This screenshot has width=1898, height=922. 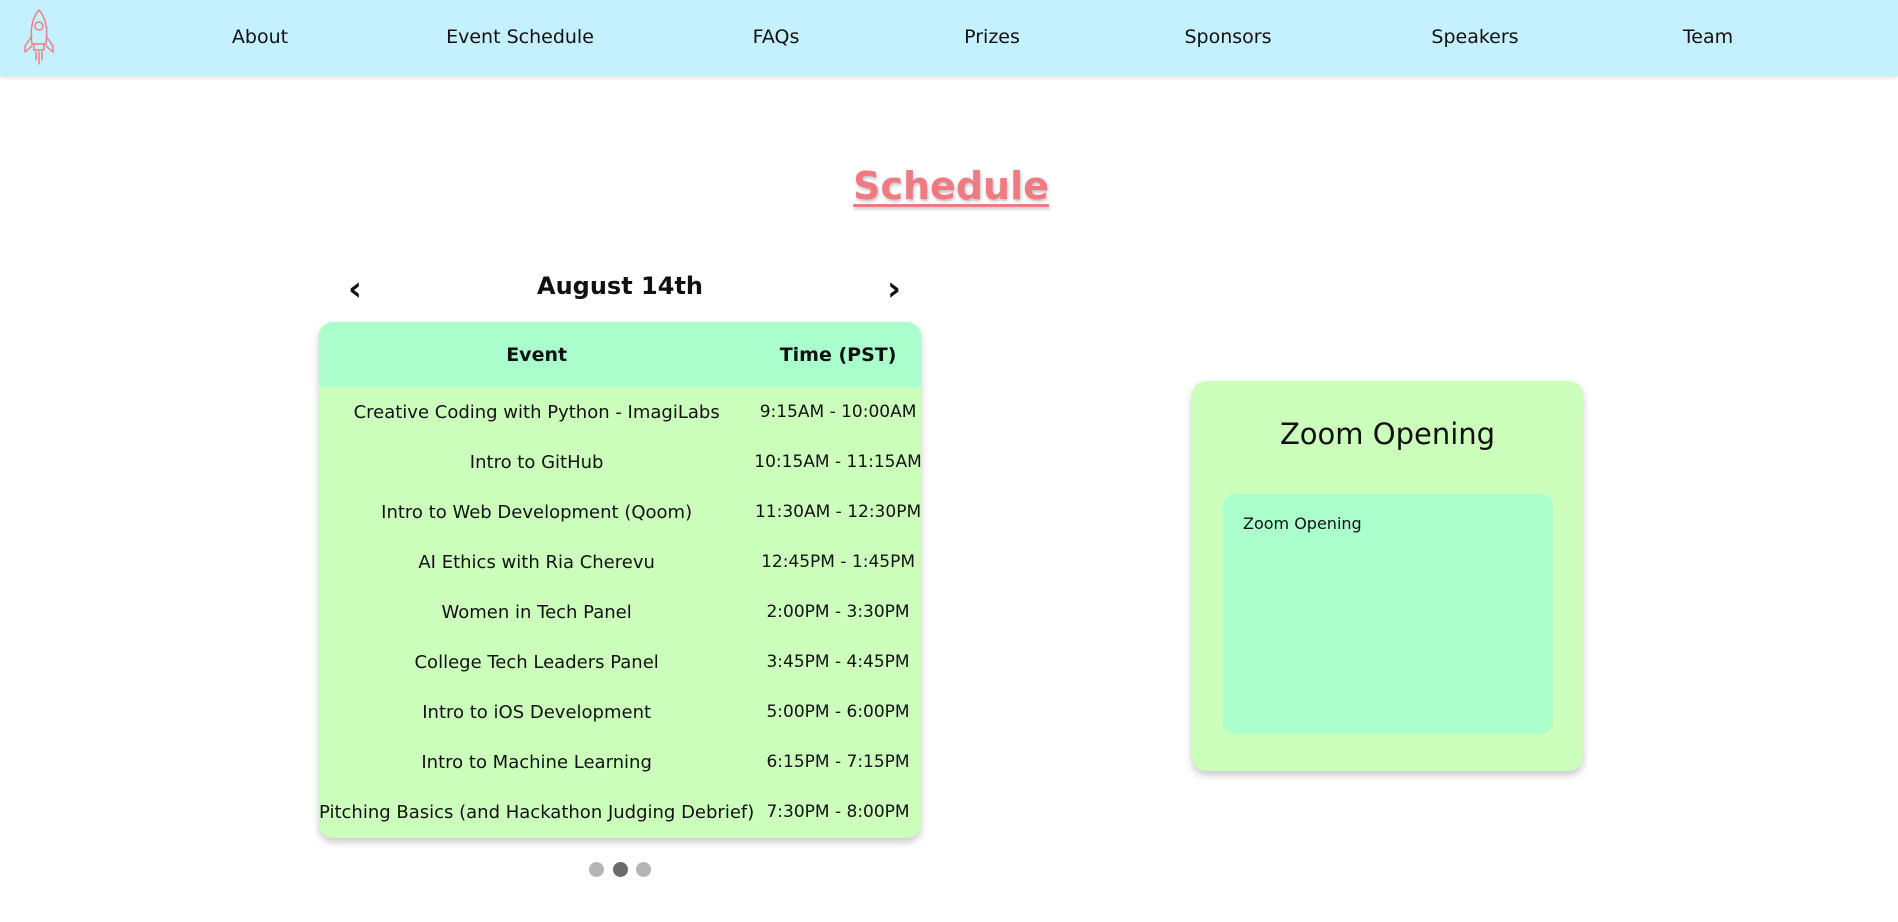 I want to click on event-time: 6:15PM - 7:15PM, so click(x=838, y=762).